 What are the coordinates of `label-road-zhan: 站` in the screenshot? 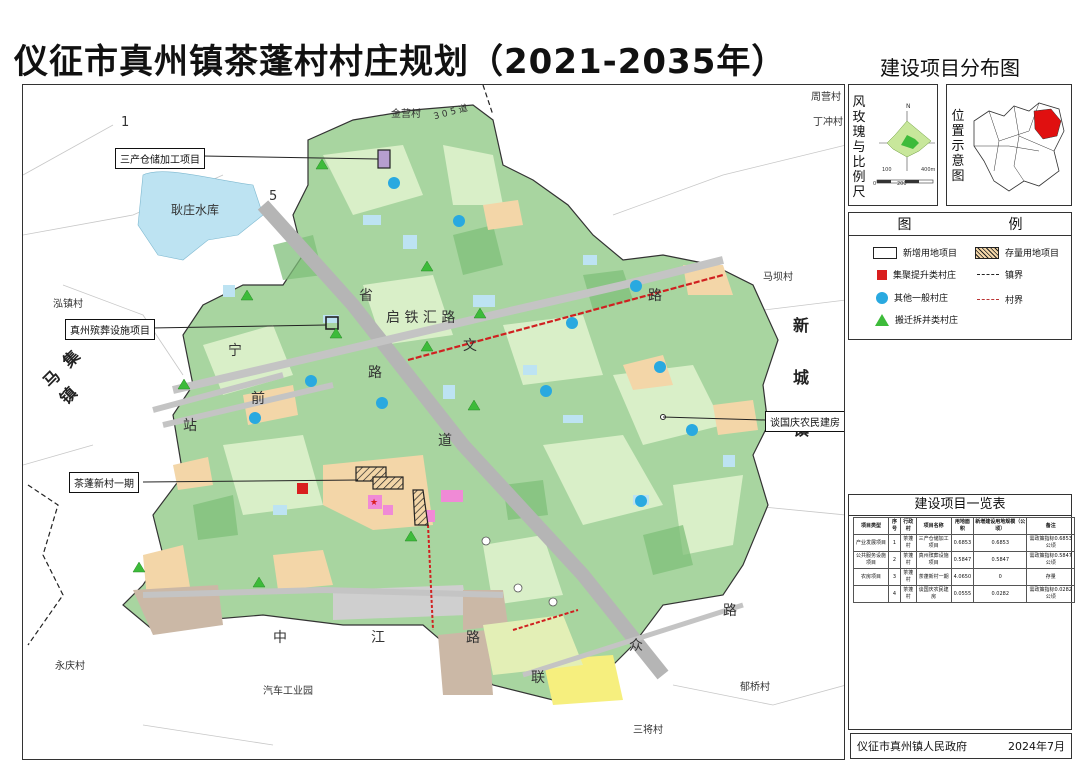 It's located at (190, 426).